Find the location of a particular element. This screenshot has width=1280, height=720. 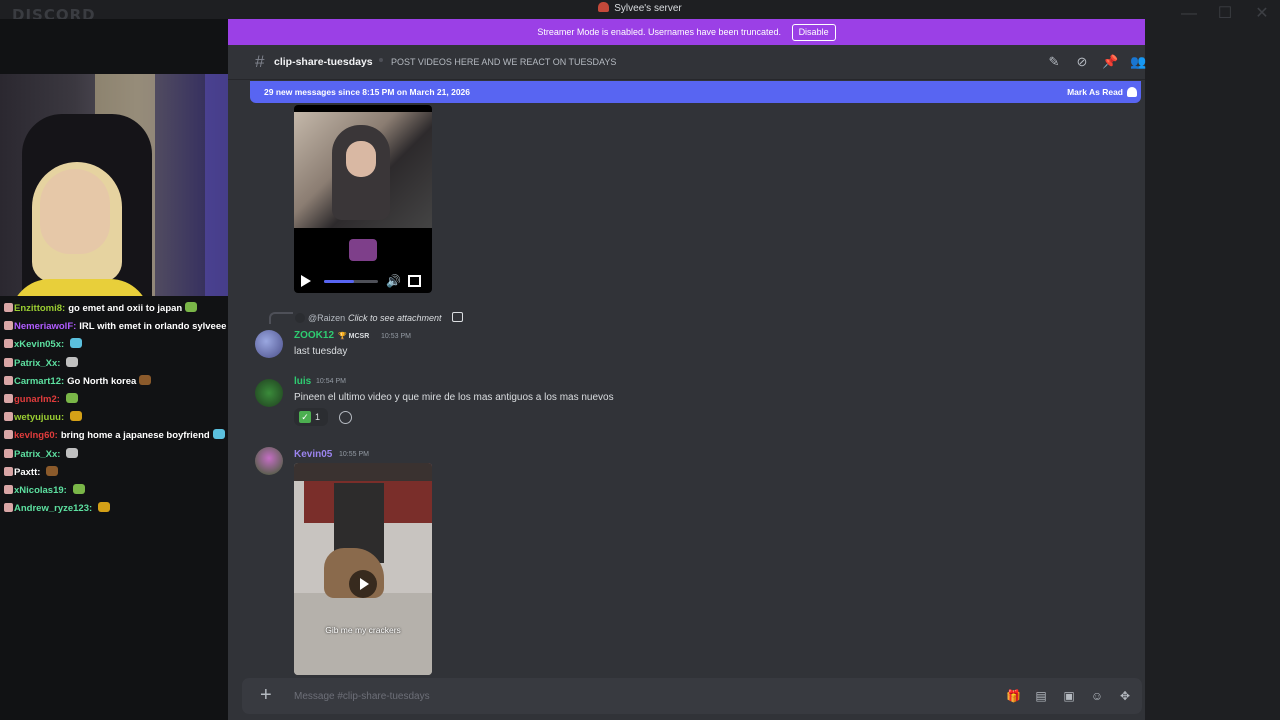

volume-icon: 🔊 is located at coordinates (393, 281).